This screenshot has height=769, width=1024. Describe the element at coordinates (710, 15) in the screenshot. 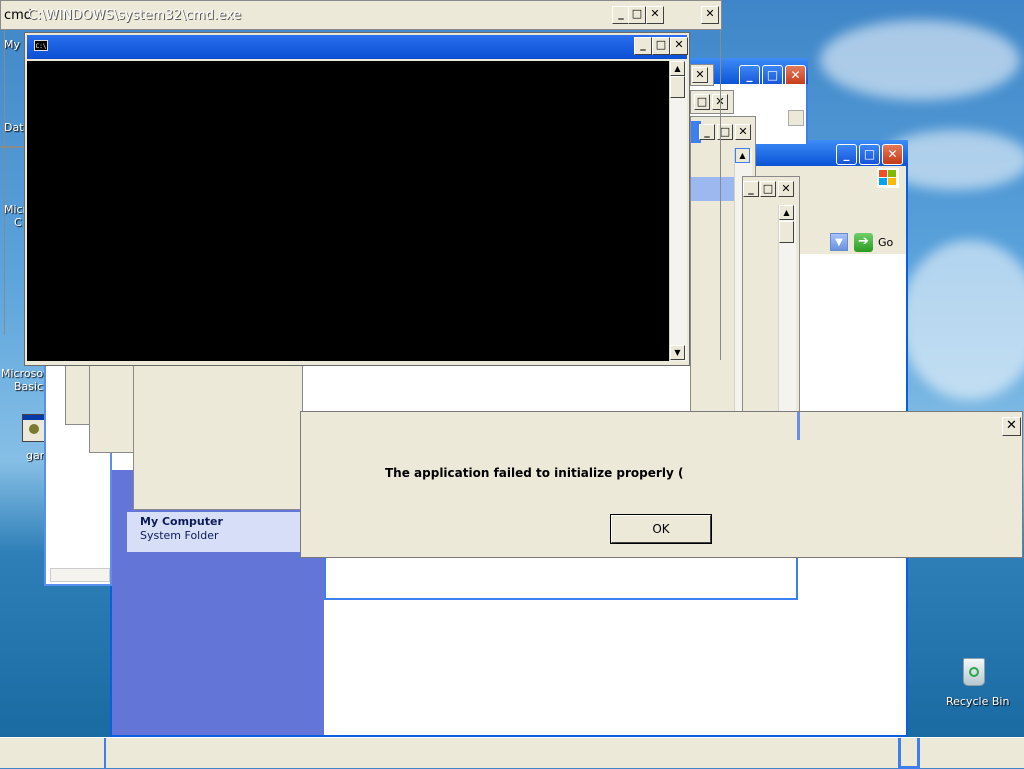

I see `ghost-close-button: ✕` at that location.